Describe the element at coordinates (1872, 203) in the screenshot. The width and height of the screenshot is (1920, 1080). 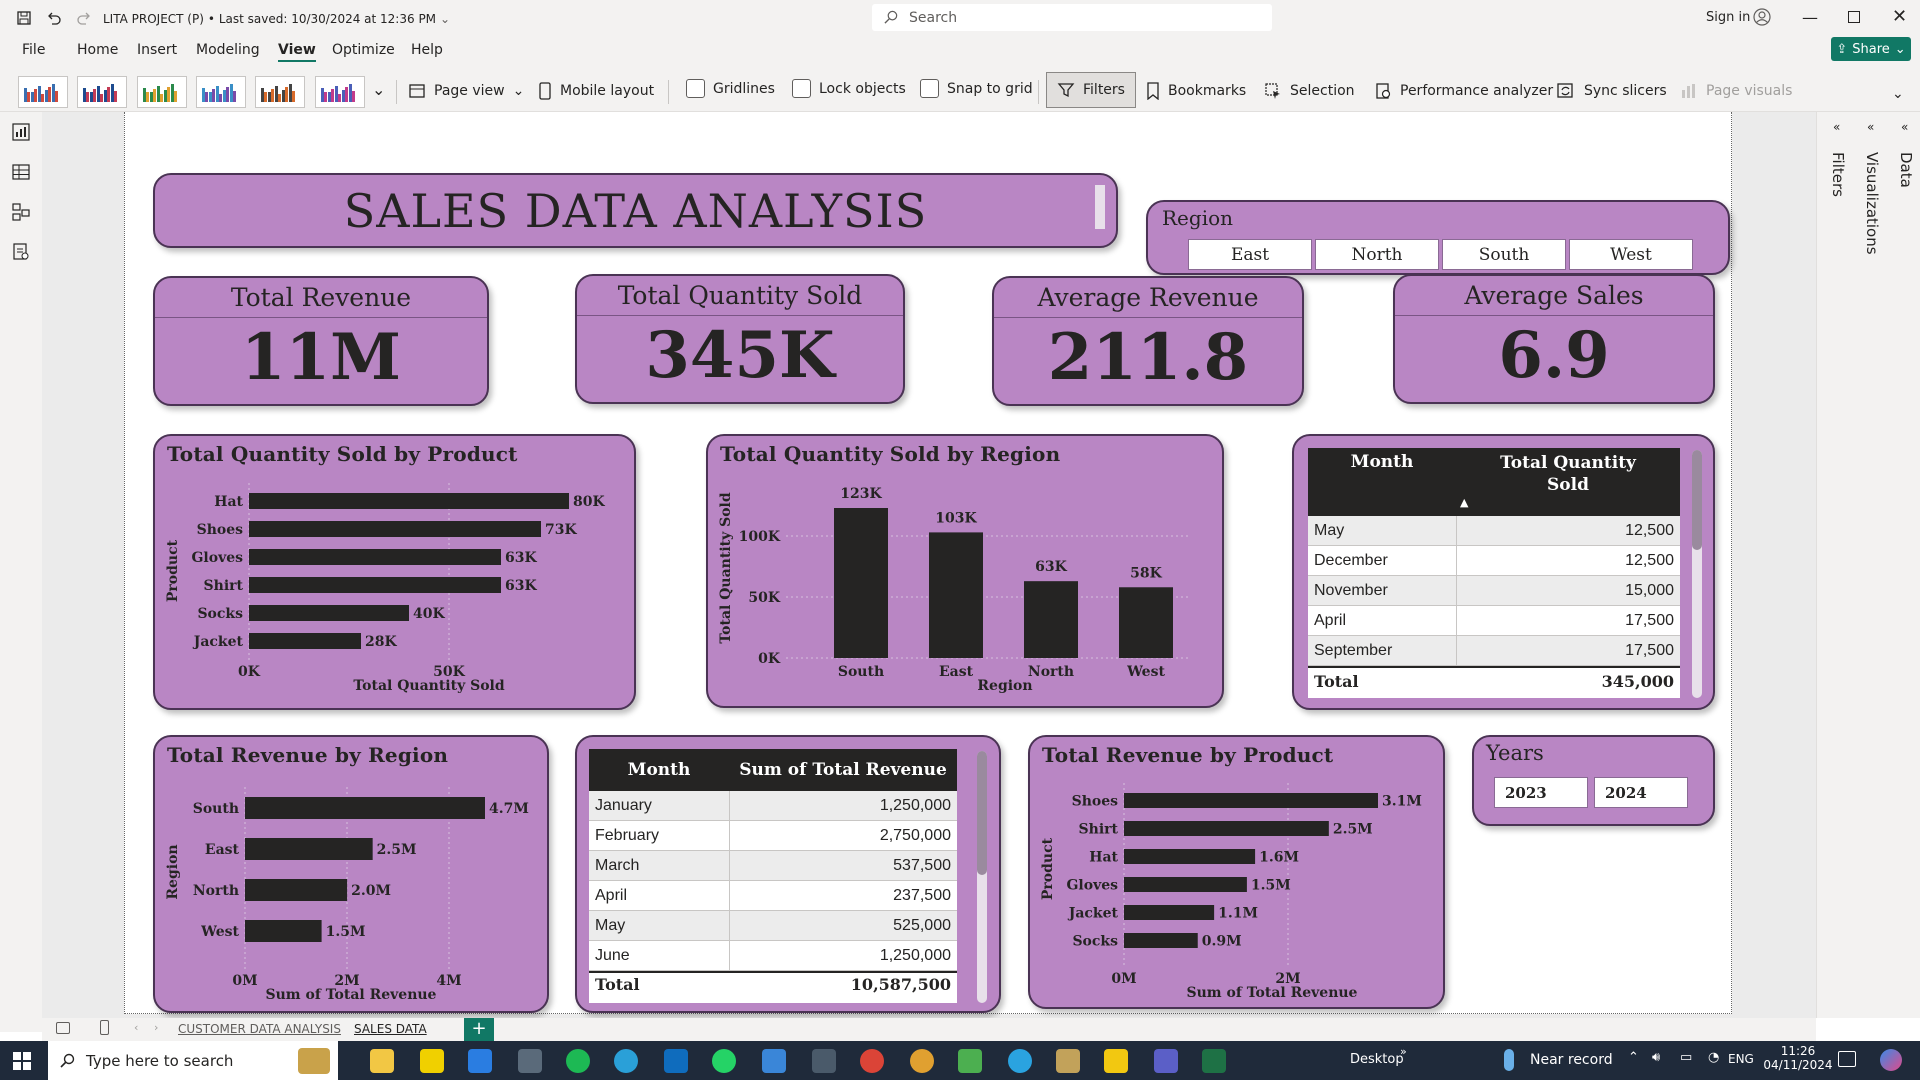
I see `visualizations-pane-tab: Visualizations` at that location.